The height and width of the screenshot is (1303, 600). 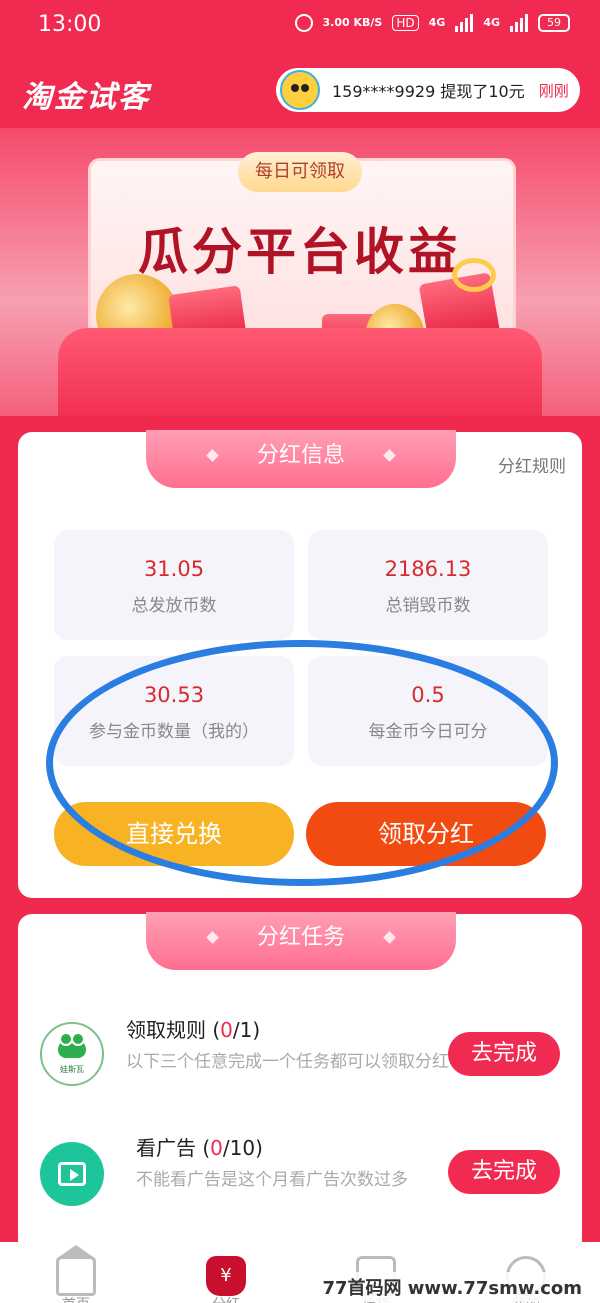 I want to click on red-envelope-pocket, so click(x=300, y=372).